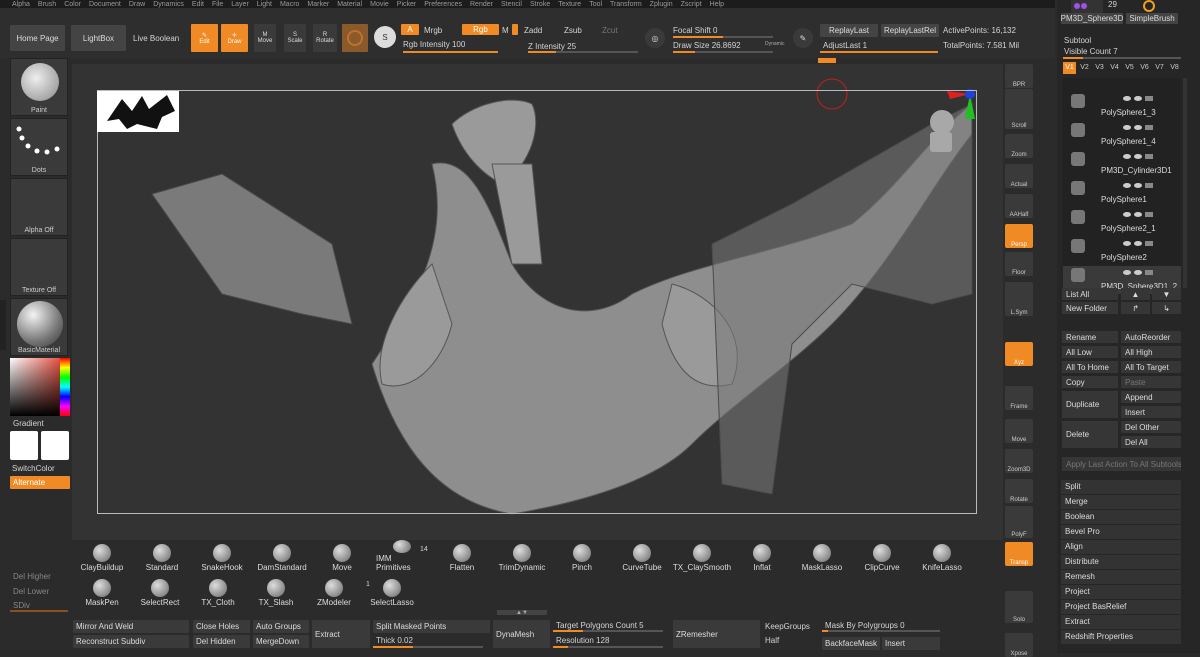 The width and height of the screenshot is (1200, 657). I want to click on menu-movie: Movie, so click(379, 4).